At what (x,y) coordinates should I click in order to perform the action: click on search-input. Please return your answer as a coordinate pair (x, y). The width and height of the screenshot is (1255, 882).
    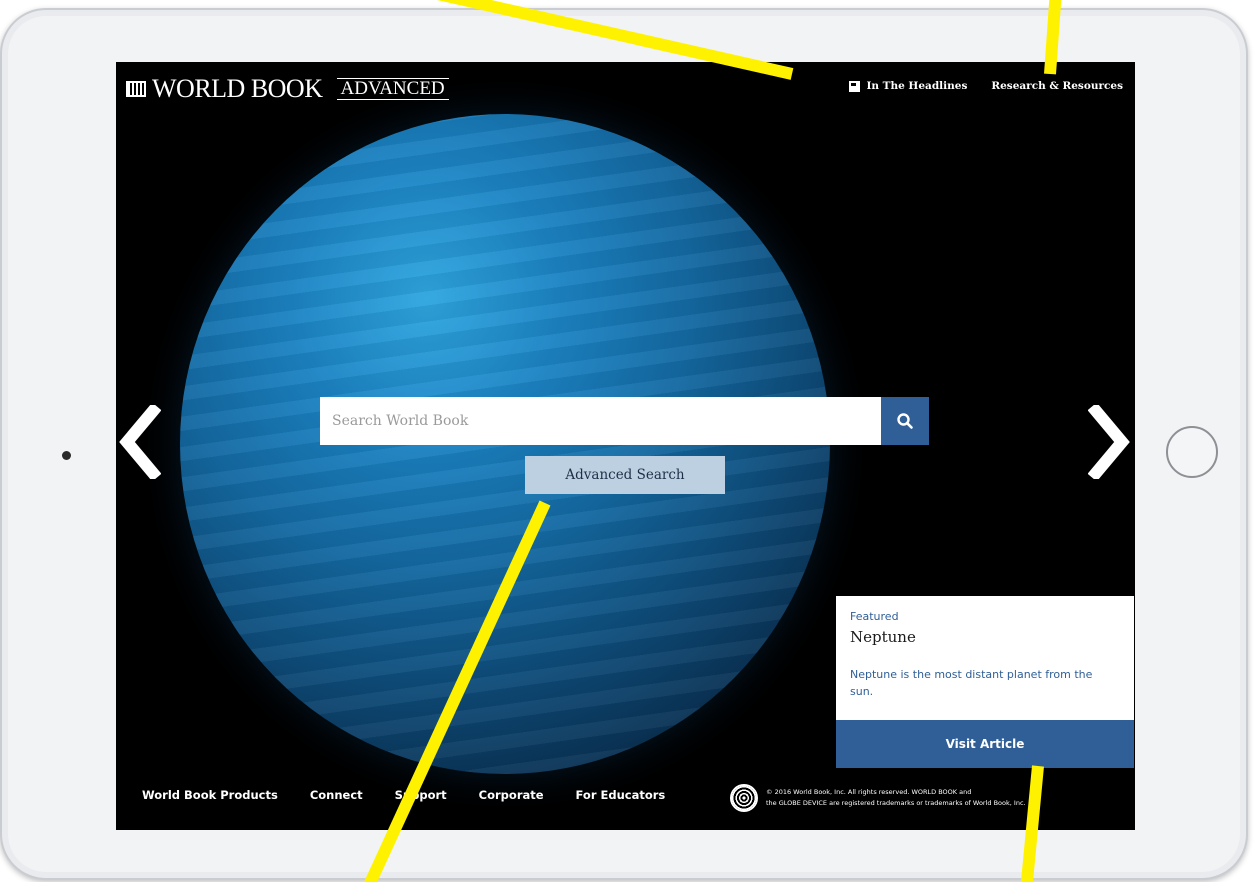
    Looking at the image, I should click on (600, 421).